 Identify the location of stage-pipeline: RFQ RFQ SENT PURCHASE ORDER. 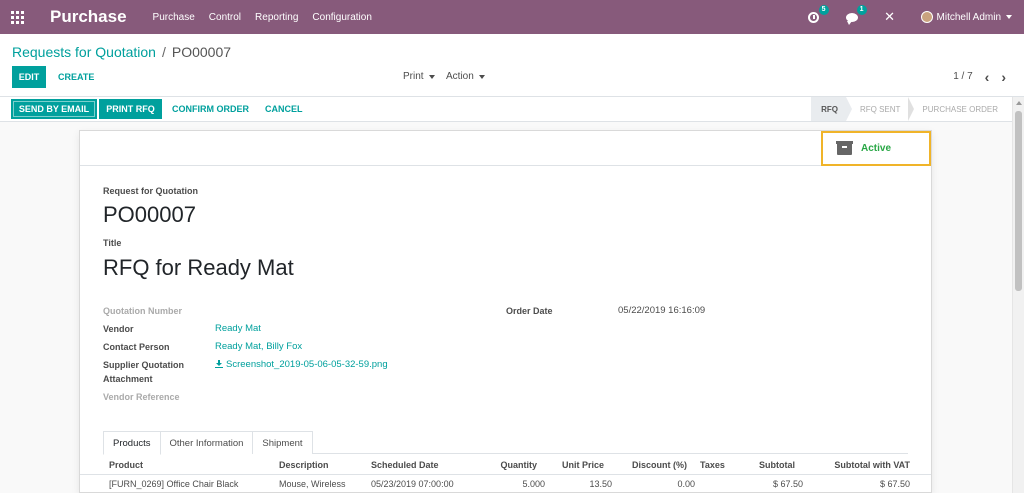
(908, 109).